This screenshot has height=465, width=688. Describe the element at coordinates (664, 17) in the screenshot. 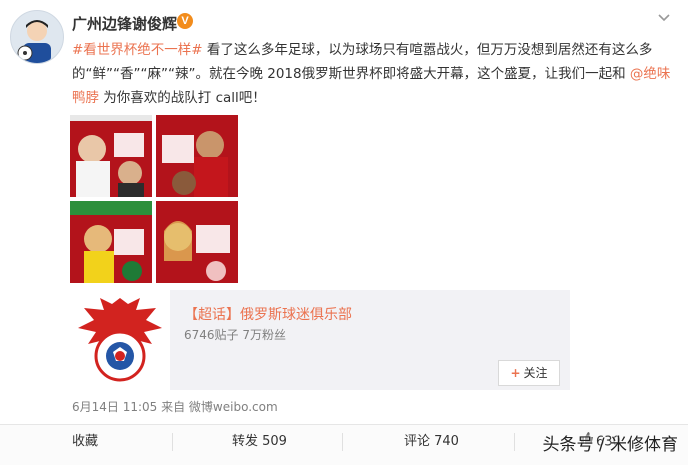

I see `chevron-down-icon` at that location.